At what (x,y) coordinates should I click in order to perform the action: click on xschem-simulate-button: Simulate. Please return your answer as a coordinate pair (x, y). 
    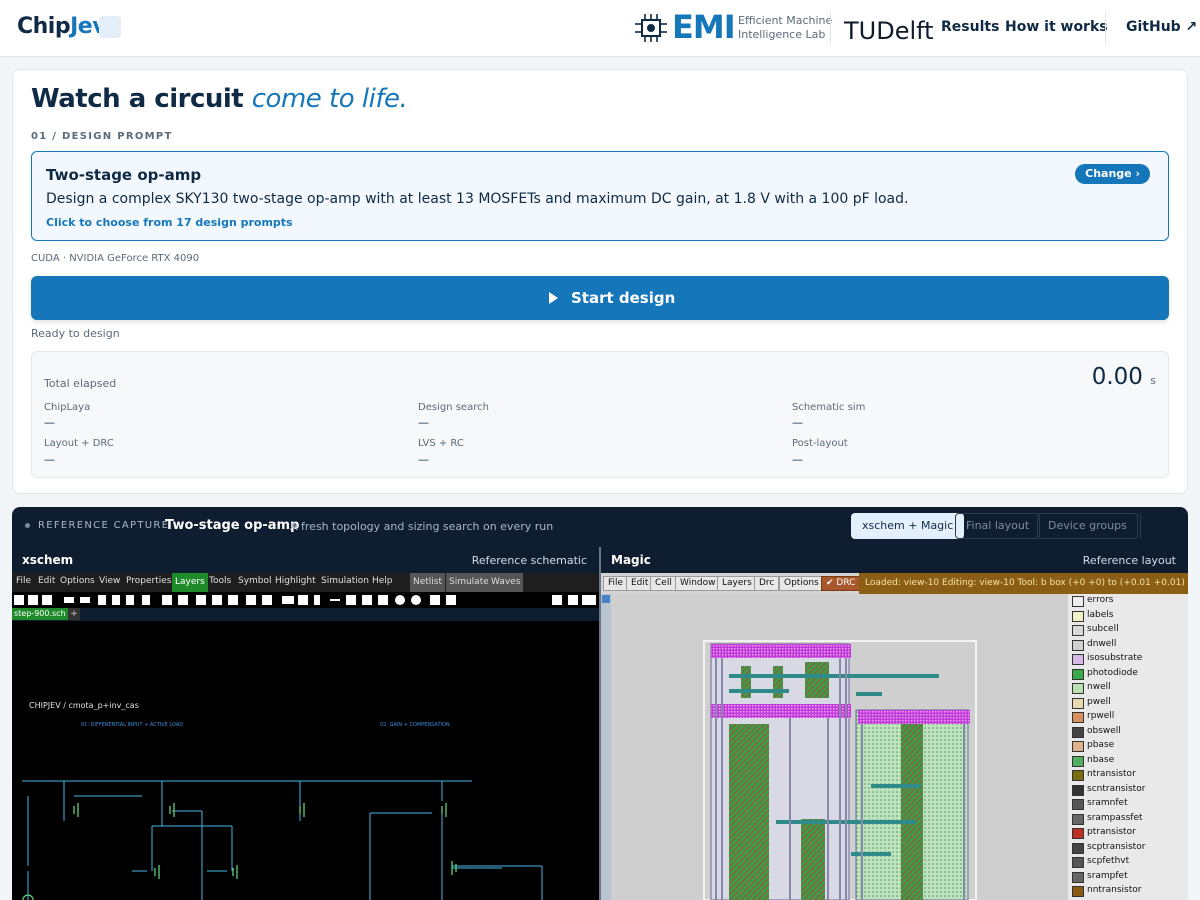
    Looking at the image, I should click on (469, 582).